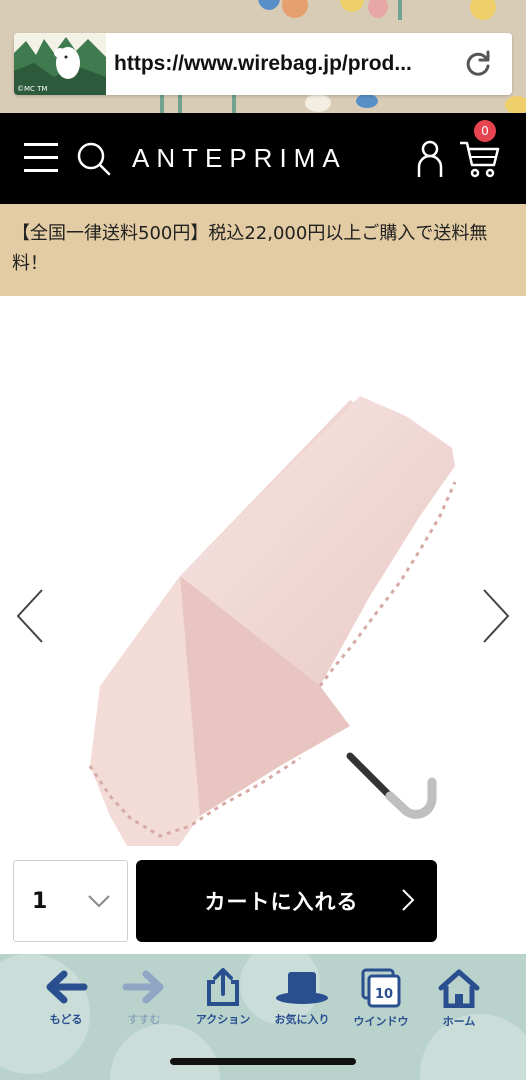 The image size is (526, 1080). What do you see at coordinates (40, 901) in the screenshot?
I see `quantity-value: 1` at bounding box center [40, 901].